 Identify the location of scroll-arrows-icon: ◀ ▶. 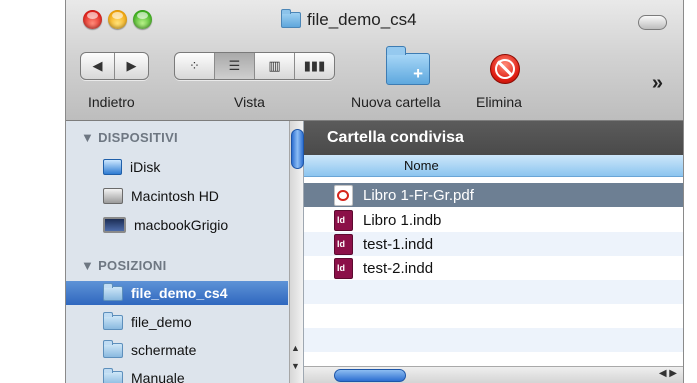
(668, 373).